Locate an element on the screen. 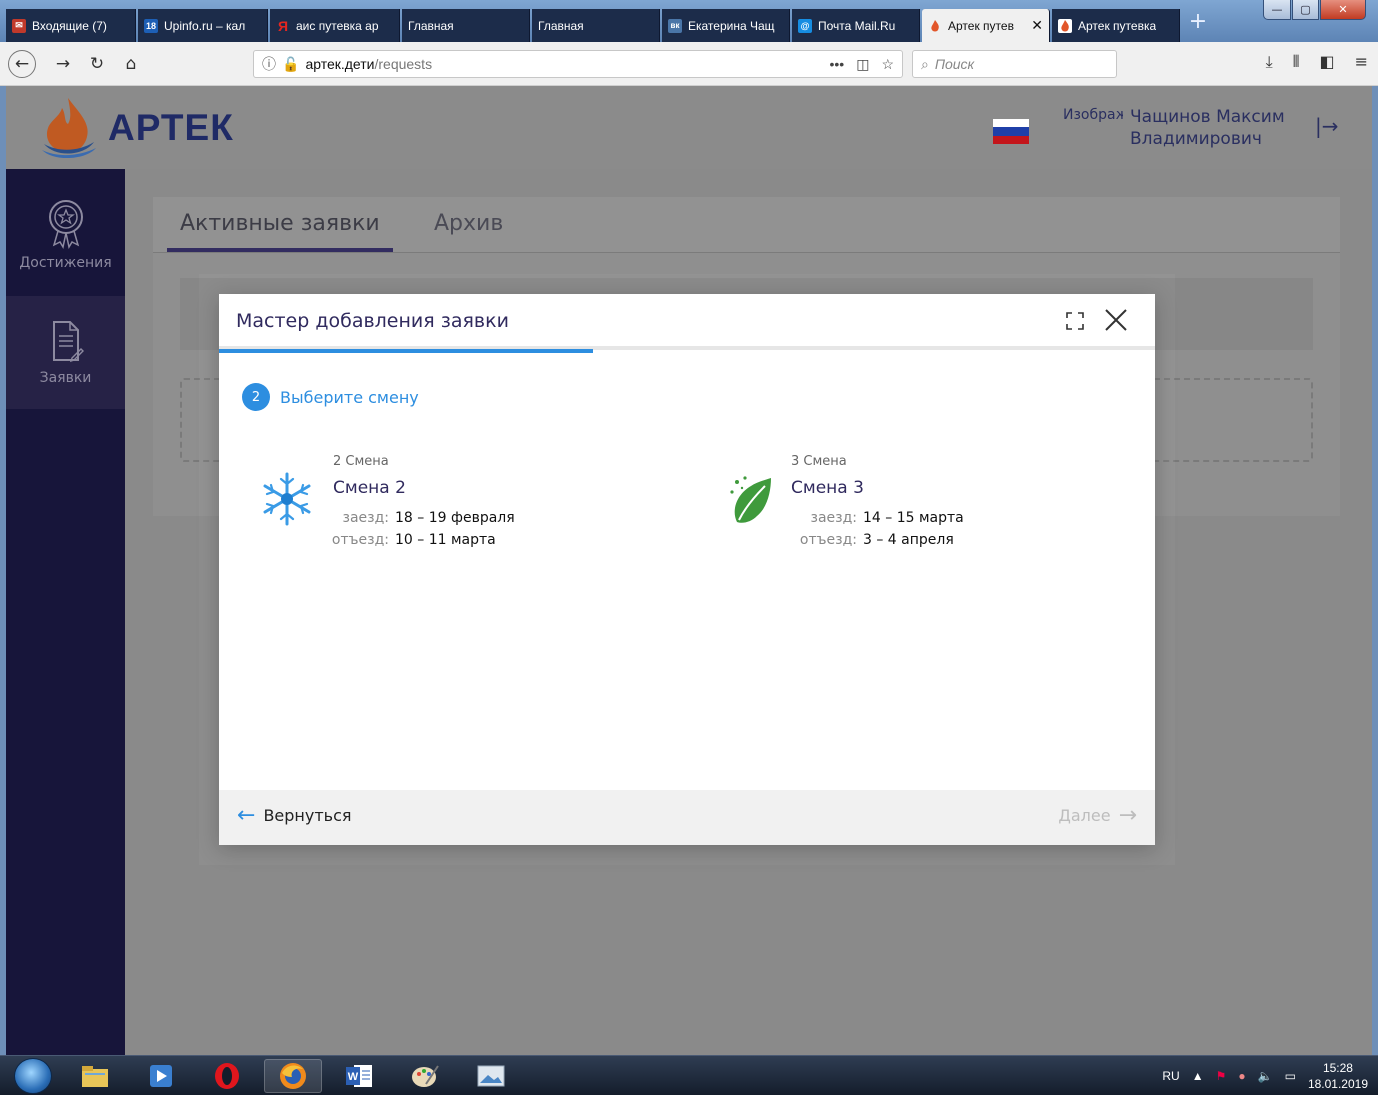  browser-tab-main-2: Главная is located at coordinates (596, 25).